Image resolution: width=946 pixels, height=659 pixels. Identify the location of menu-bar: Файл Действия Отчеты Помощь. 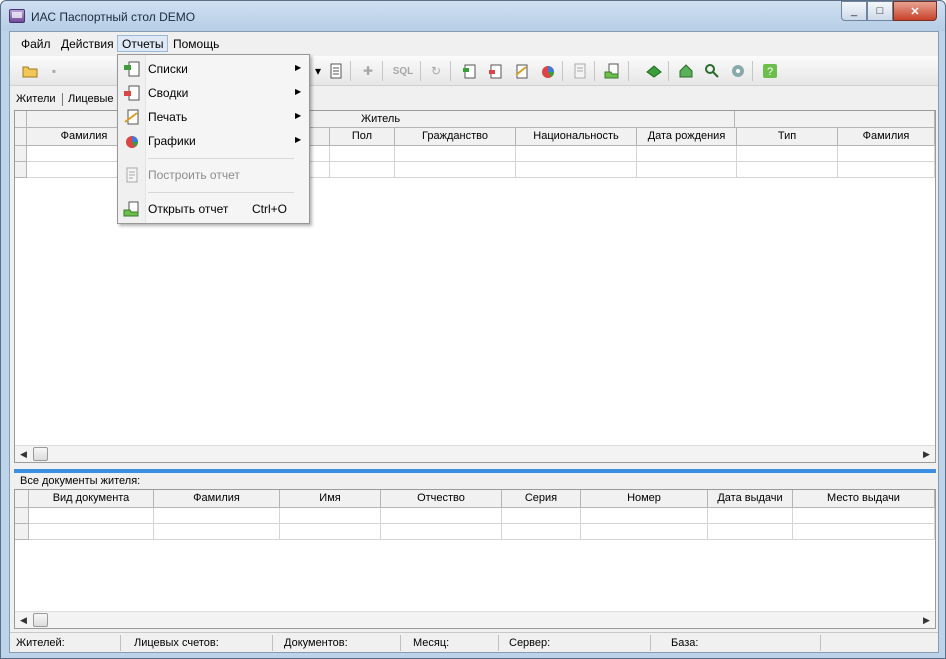
(474, 43).